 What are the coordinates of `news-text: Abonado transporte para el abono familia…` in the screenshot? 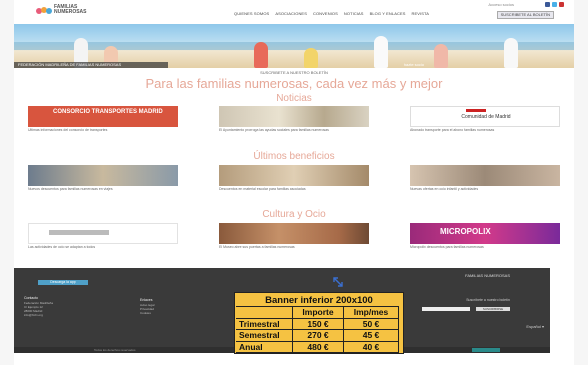 It's located at (452, 130).